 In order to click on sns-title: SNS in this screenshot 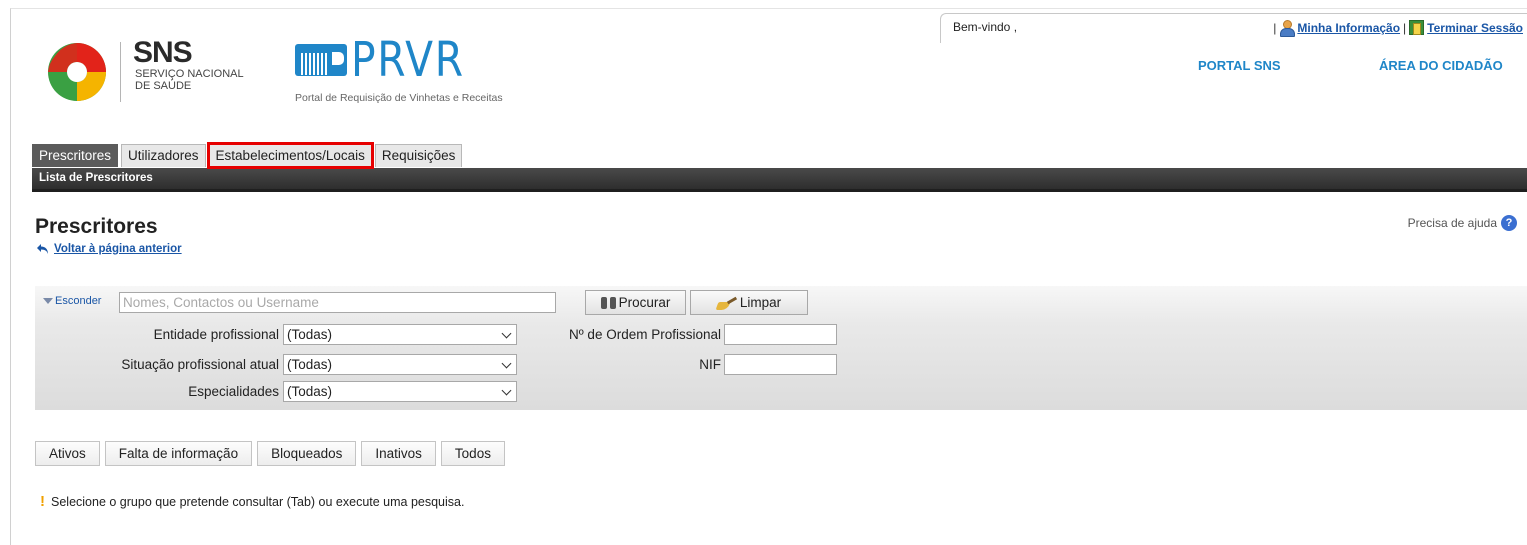, I will do `click(163, 52)`.